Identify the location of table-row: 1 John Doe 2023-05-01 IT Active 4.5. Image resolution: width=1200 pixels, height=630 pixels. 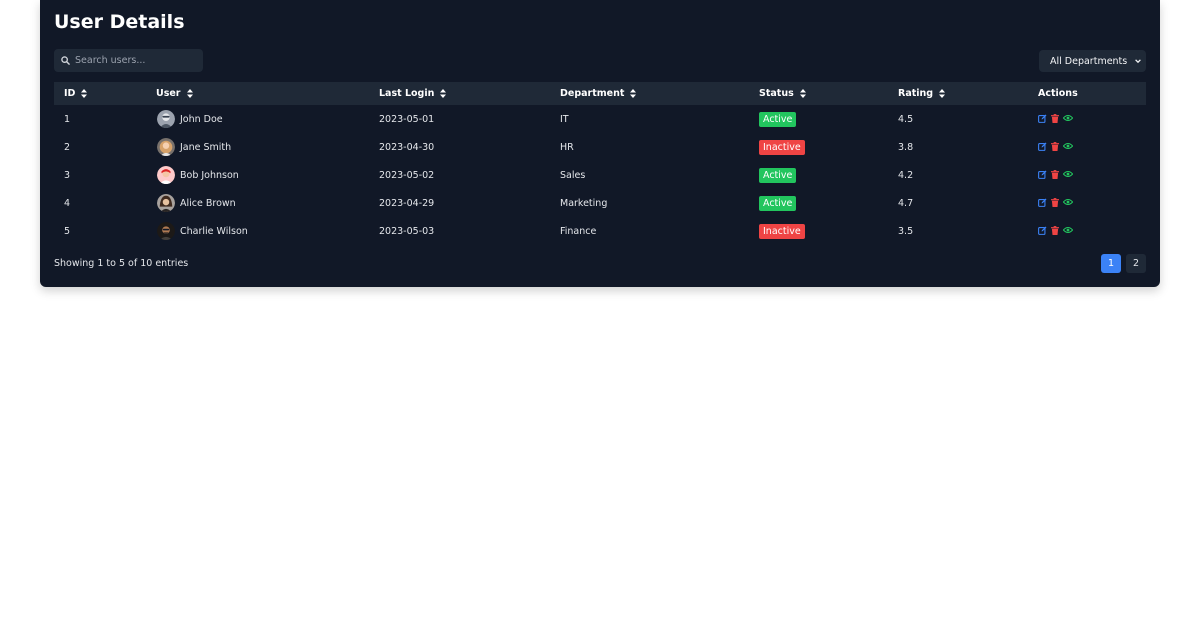
(600, 119).